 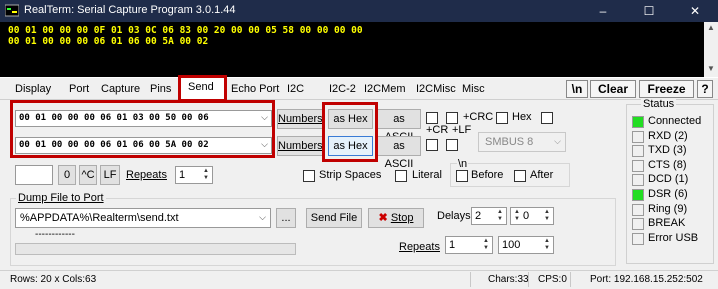 What do you see at coordinates (603, 11) in the screenshot?
I see `minimize-button: –` at bounding box center [603, 11].